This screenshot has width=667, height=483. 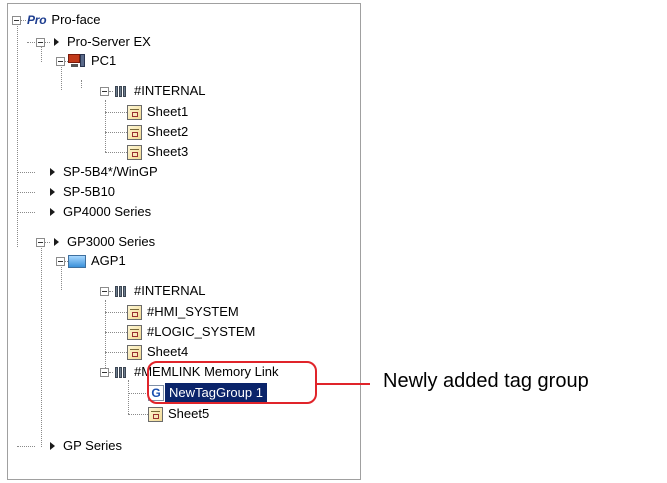 What do you see at coordinates (168, 131) in the screenshot?
I see `tree-node-label: Sheet2` at bounding box center [168, 131].